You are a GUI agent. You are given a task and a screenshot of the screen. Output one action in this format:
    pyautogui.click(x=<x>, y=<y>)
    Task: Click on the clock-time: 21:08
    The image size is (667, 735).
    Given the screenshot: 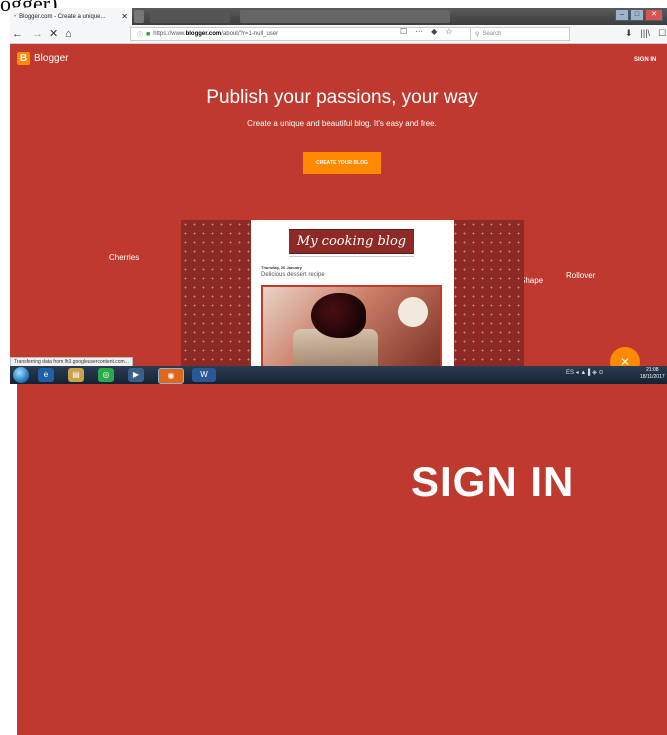 What is the action you would take?
    pyautogui.click(x=652, y=370)
    